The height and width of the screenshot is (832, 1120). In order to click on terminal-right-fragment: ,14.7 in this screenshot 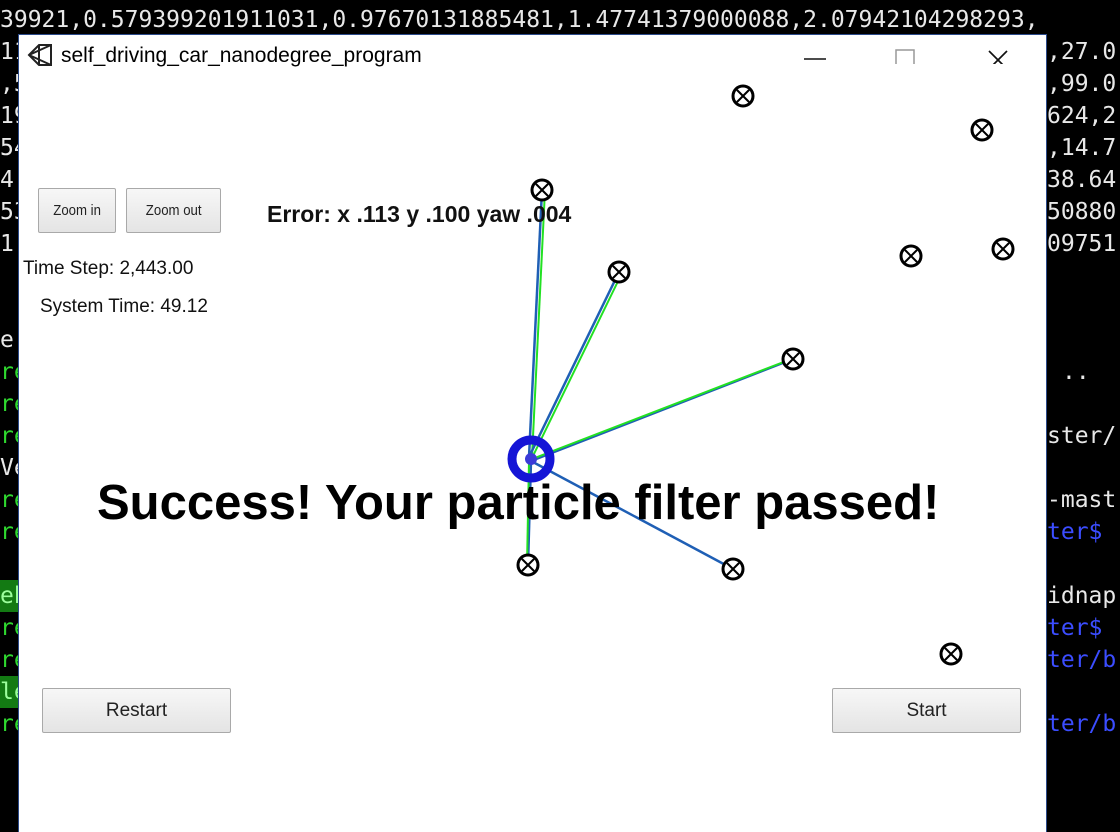, I will do `click(1082, 148)`.